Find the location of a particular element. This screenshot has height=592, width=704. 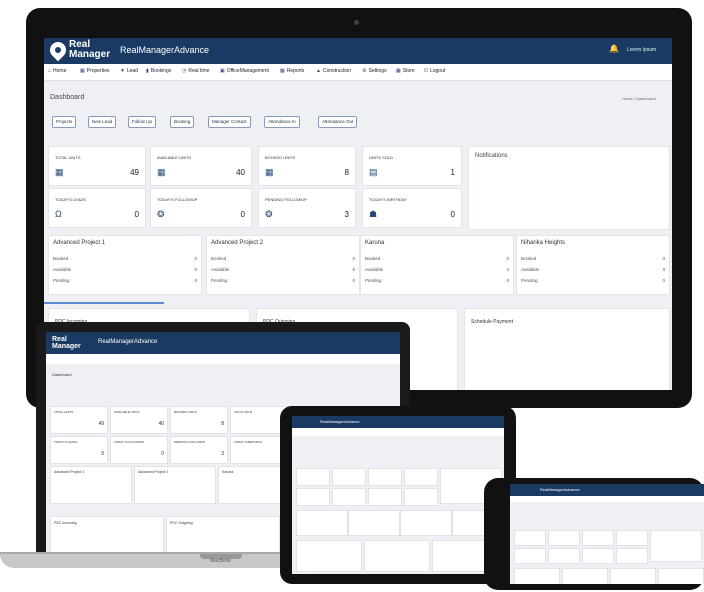

row-label: Pending is located at coordinates (529, 280).